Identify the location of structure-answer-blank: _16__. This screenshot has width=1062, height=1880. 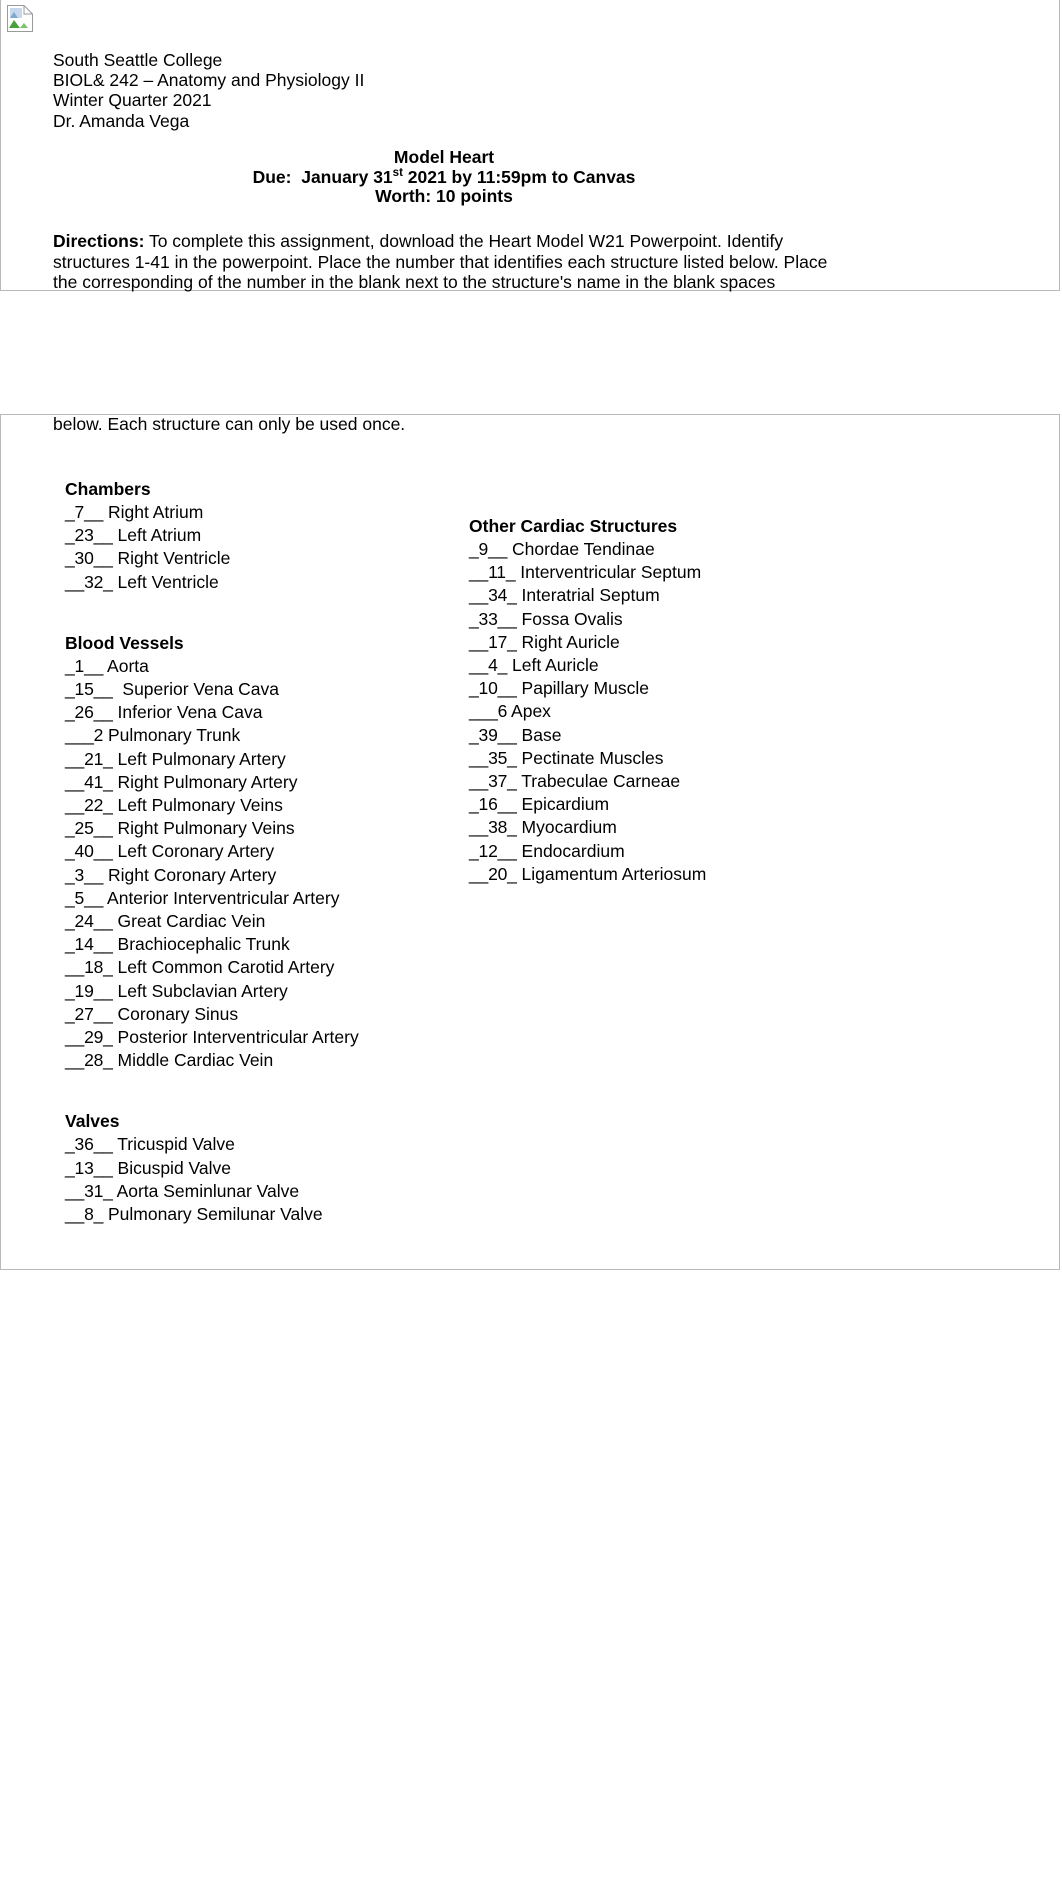
(493, 804).